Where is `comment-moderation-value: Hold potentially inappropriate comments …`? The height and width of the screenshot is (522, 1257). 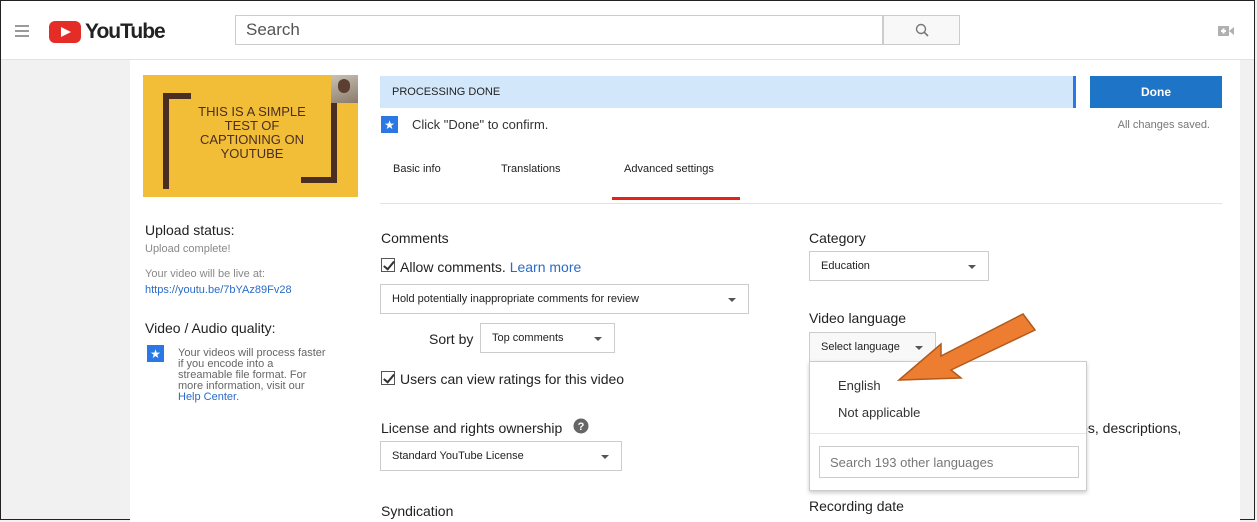 comment-moderation-value: Hold potentially inappropriate comments … is located at coordinates (516, 299).